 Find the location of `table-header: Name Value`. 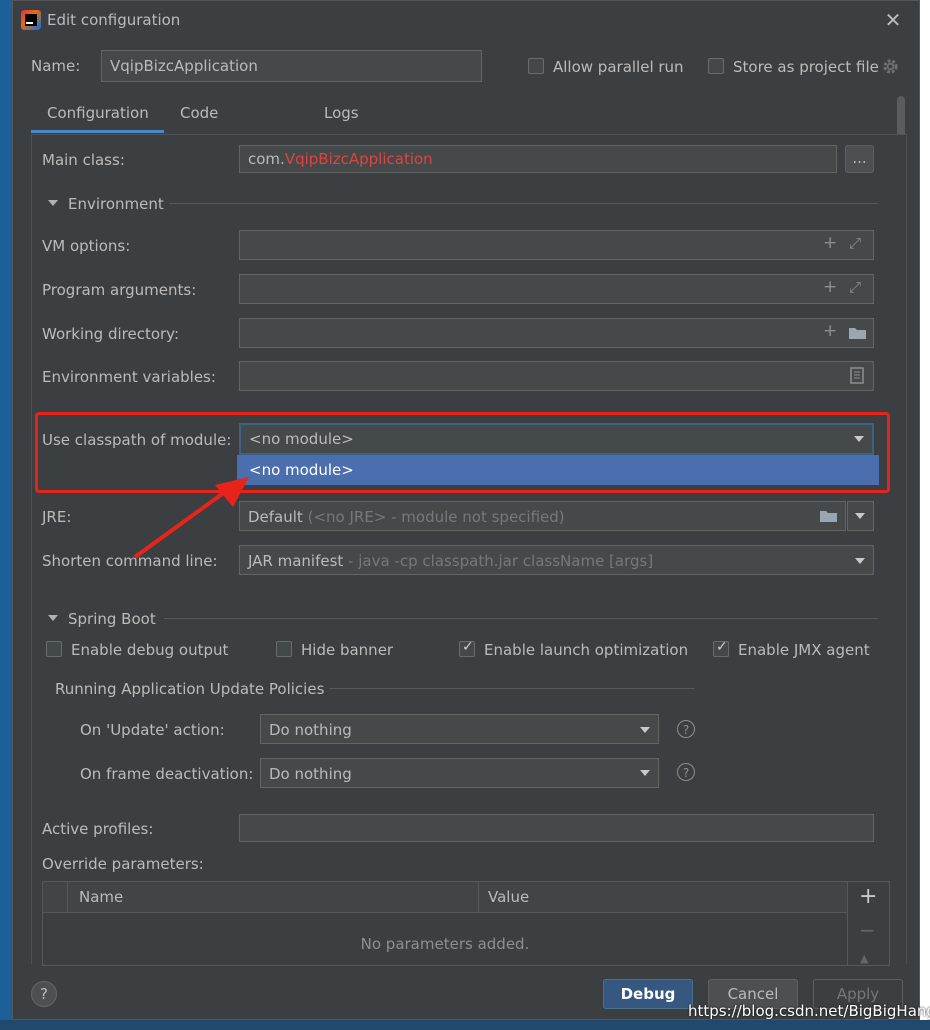

table-header: Name Value is located at coordinates (445, 897).